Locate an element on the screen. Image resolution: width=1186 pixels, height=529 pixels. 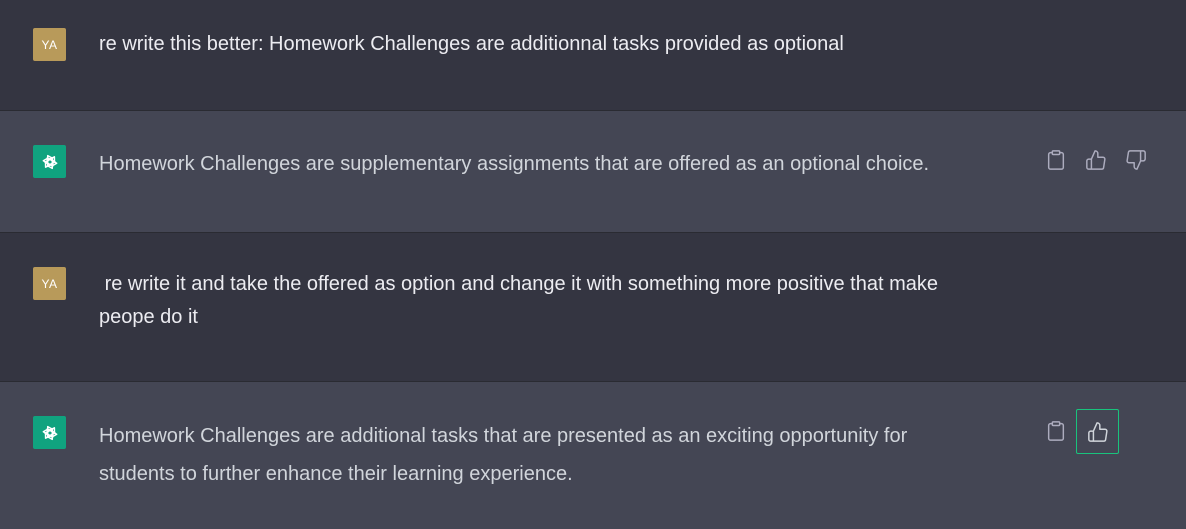
thumbs-down-button is located at coordinates (1136, 160).